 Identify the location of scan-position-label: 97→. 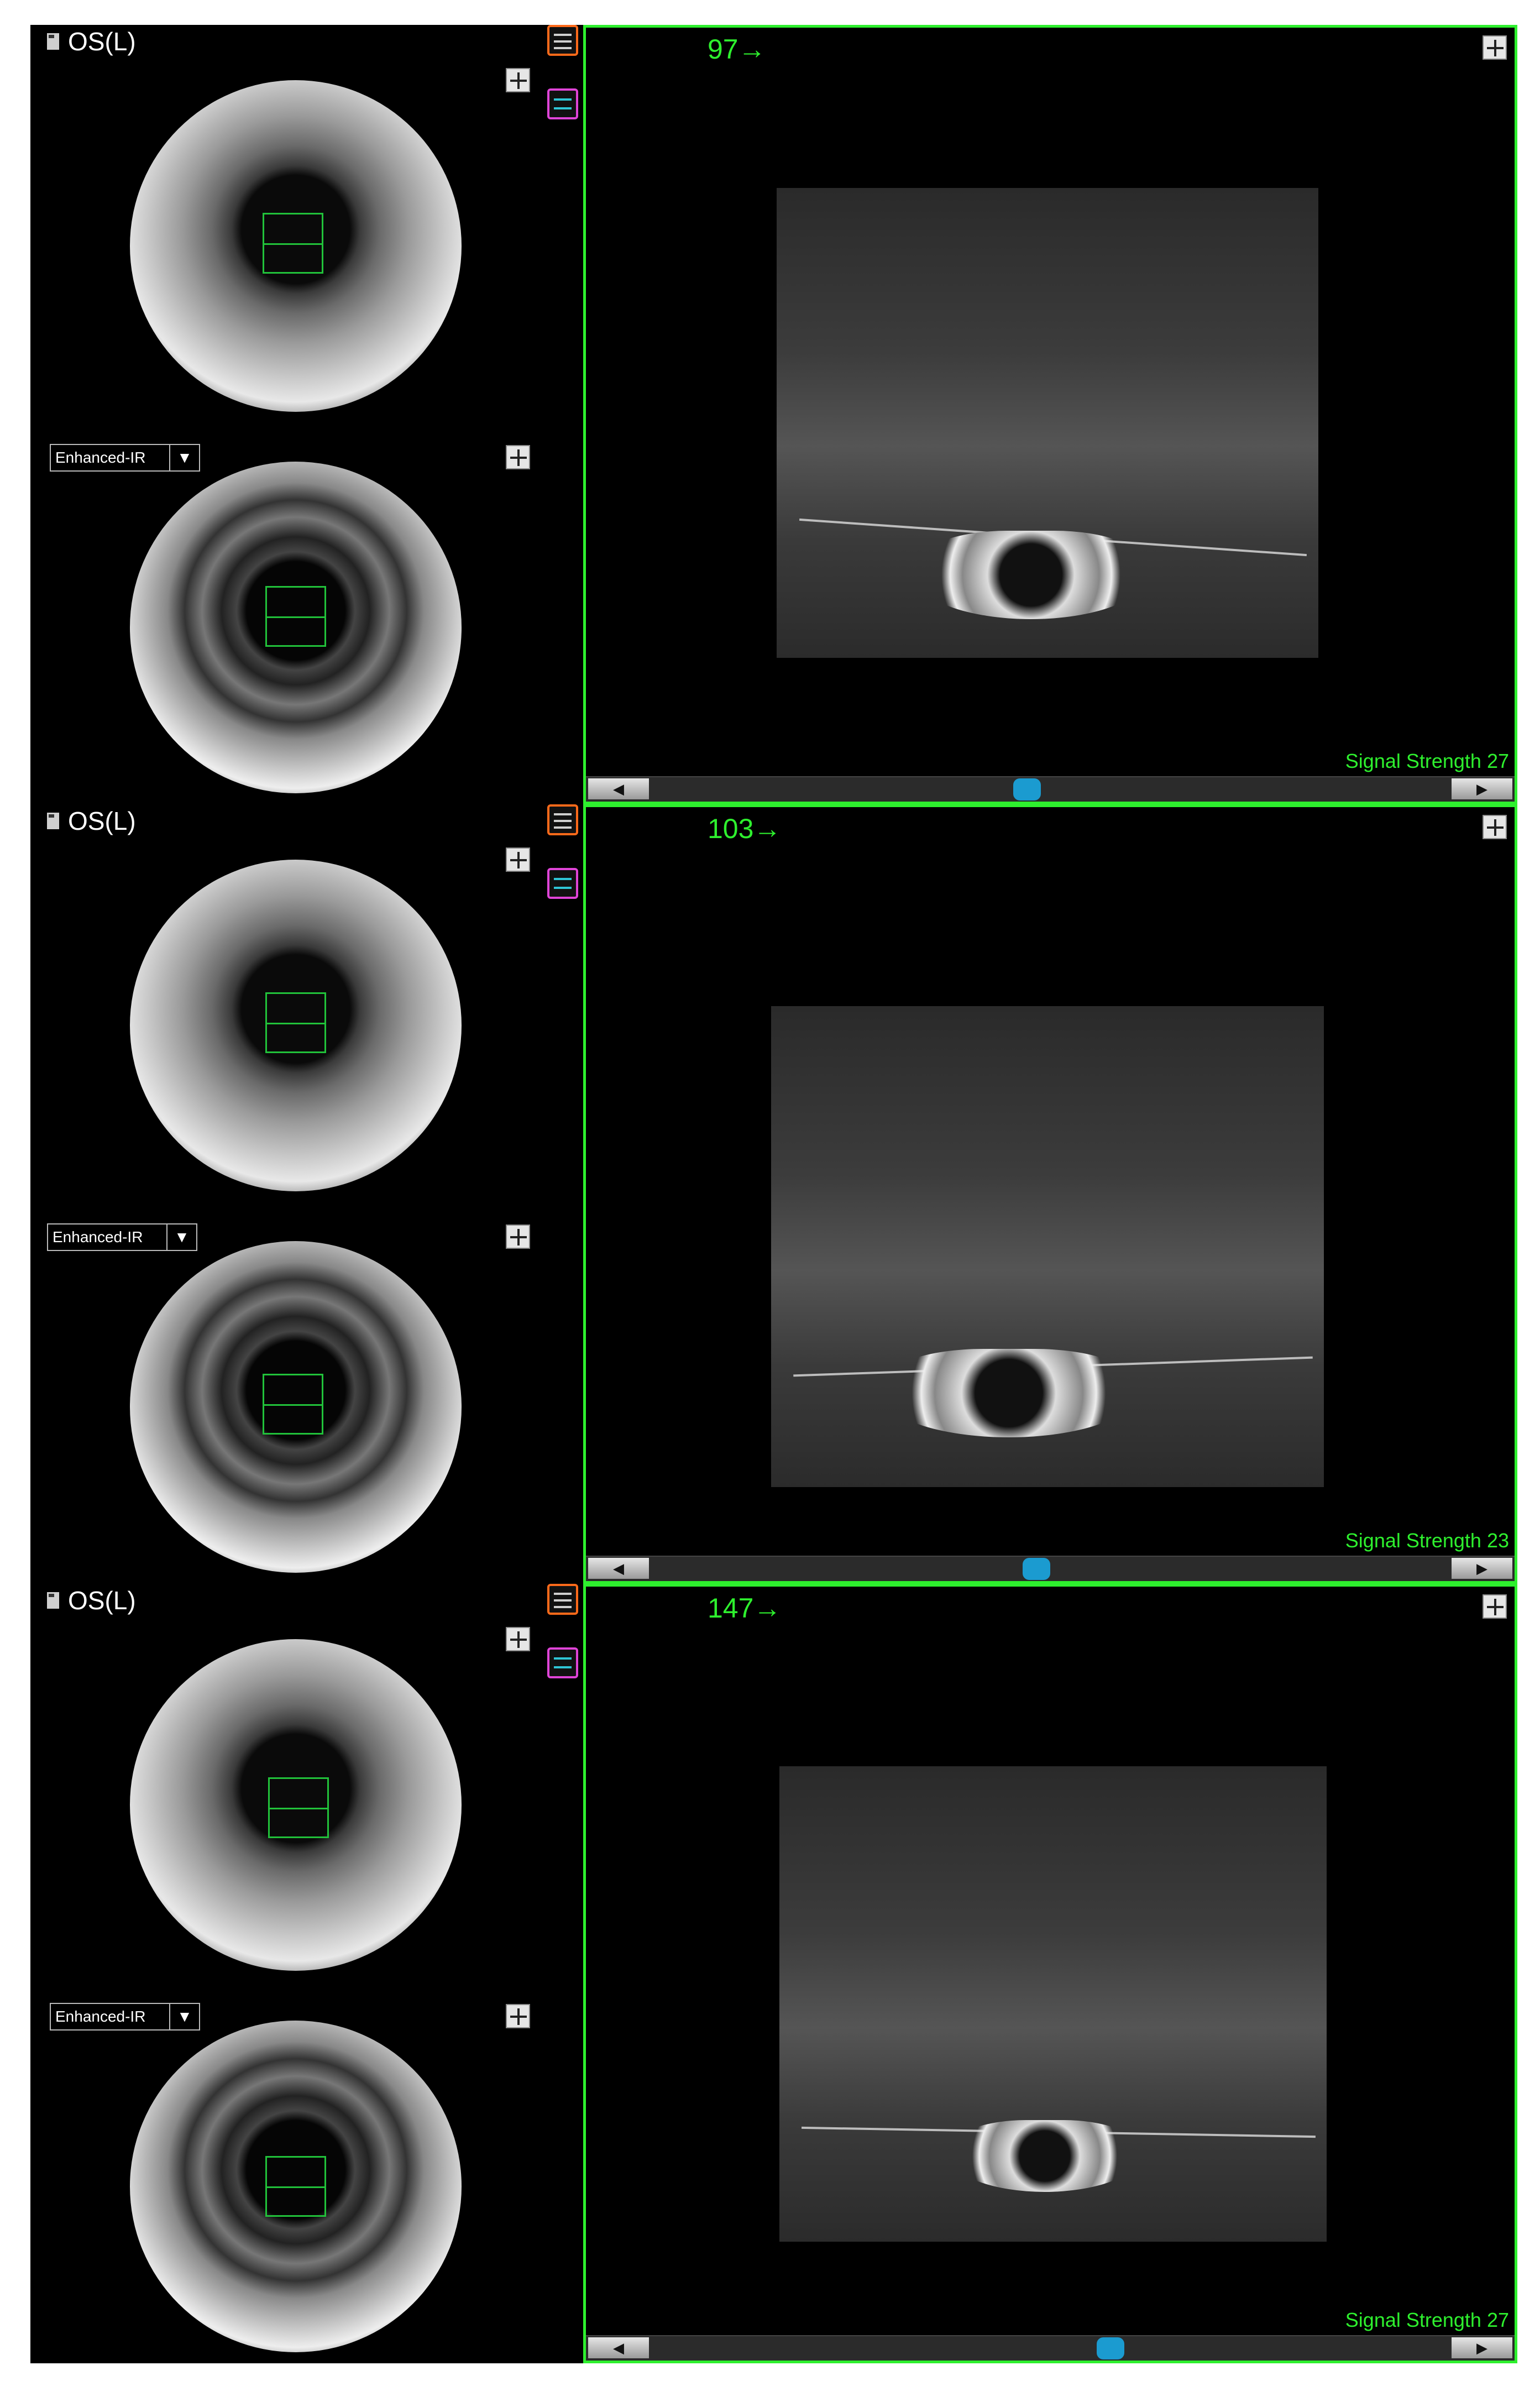
(737, 49).